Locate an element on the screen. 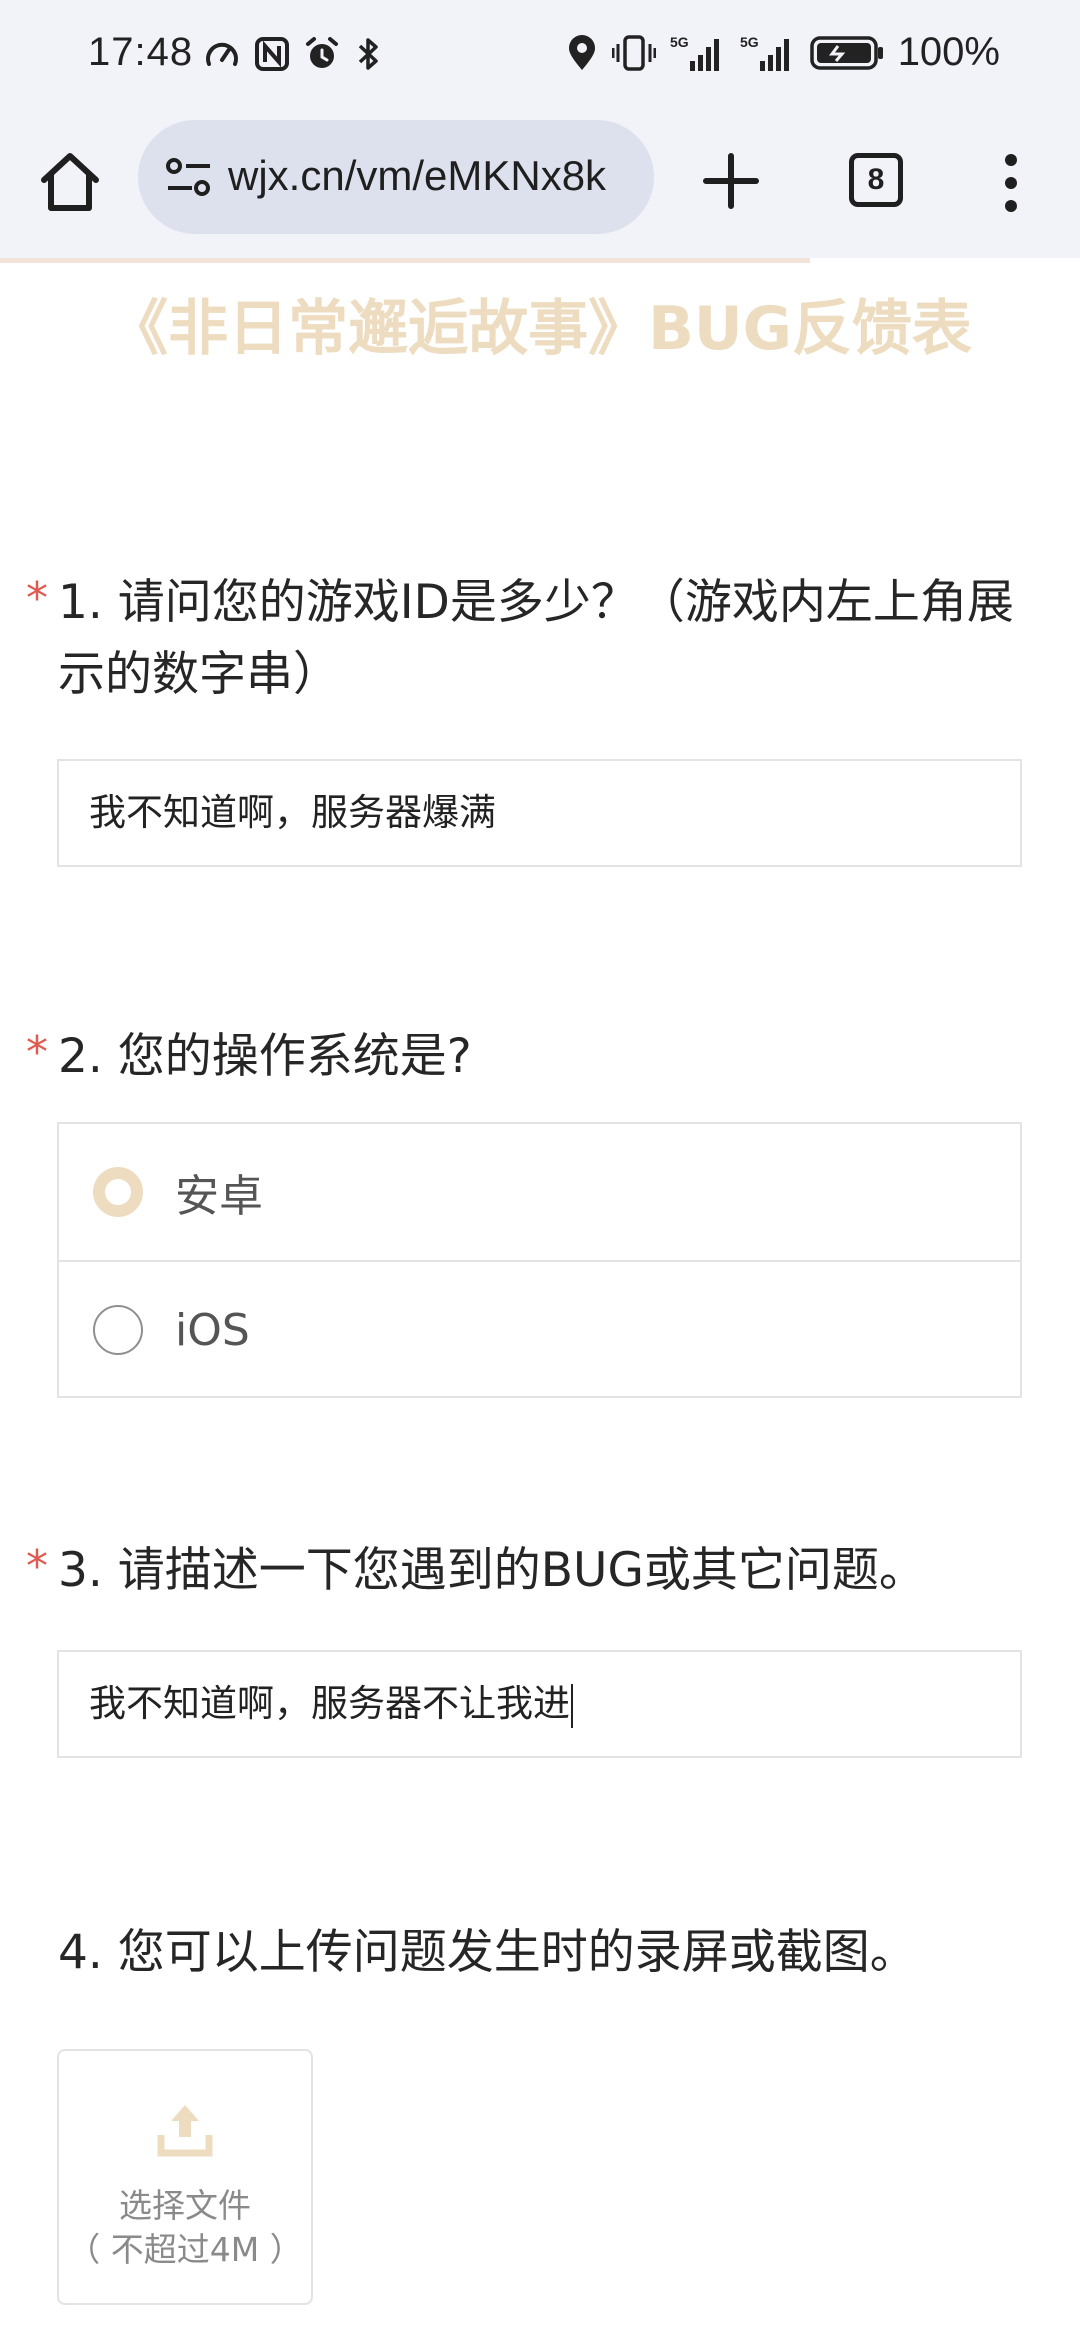 The width and height of the screenshot is (1080, 2351). nfc-icon is located at coordinates (272, 54).